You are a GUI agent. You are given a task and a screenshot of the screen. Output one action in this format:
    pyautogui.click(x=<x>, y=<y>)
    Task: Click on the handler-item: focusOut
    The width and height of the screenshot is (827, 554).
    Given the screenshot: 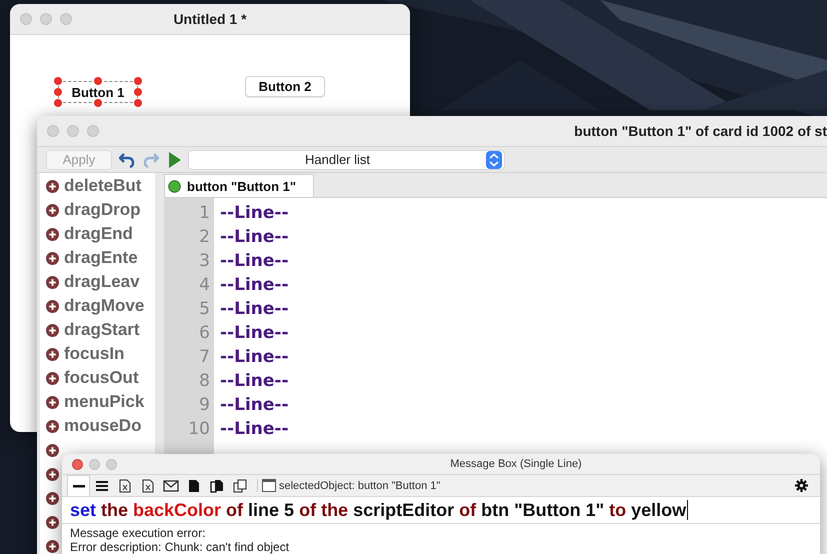 What is the action you would take?
    pyautogui.click(x=101, y=378)
    